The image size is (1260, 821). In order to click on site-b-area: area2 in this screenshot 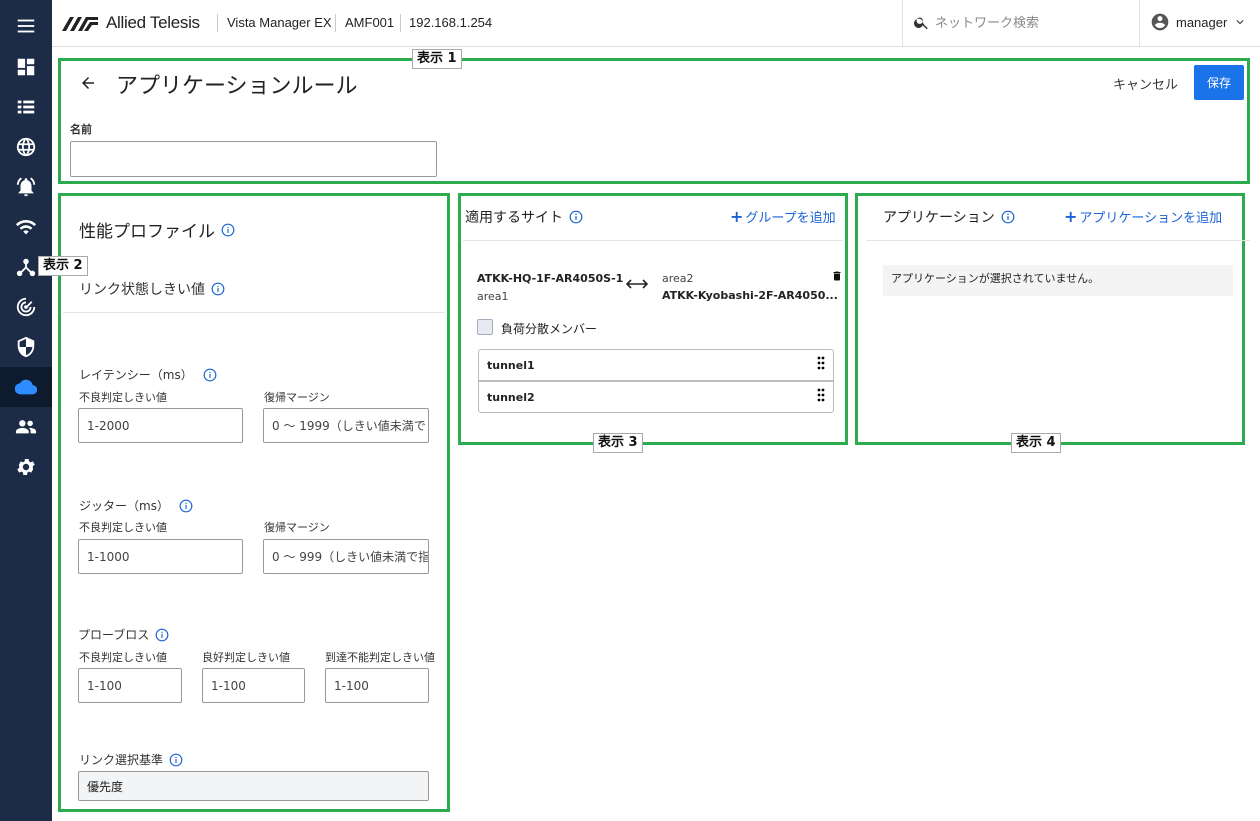, I will do `click(678, 278)`.